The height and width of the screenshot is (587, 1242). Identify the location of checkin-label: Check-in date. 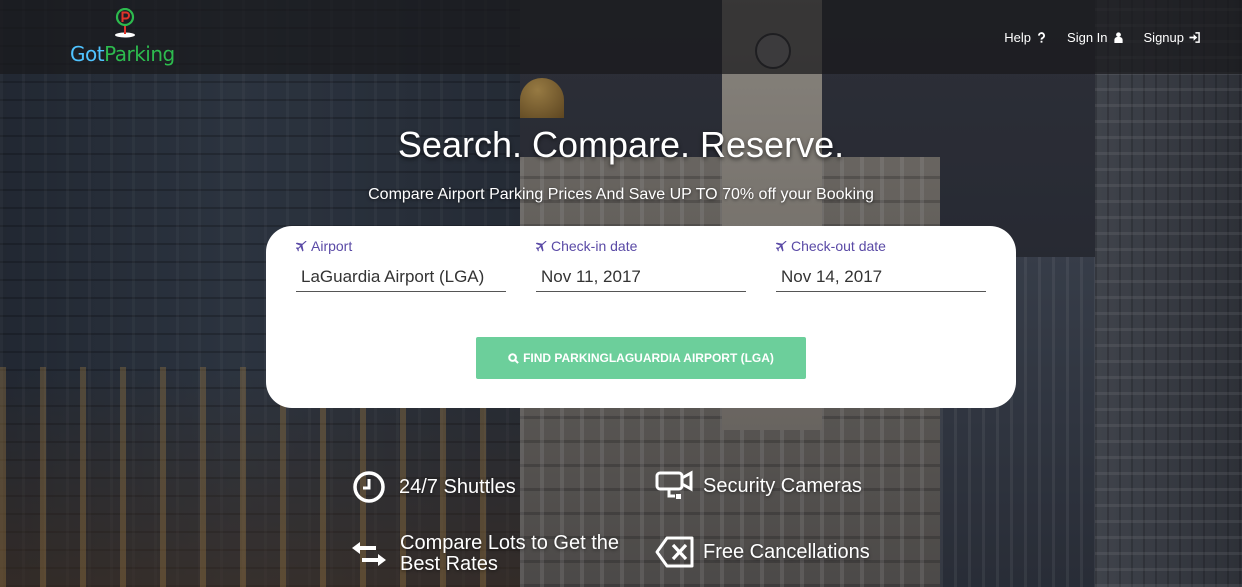
(641, 246).